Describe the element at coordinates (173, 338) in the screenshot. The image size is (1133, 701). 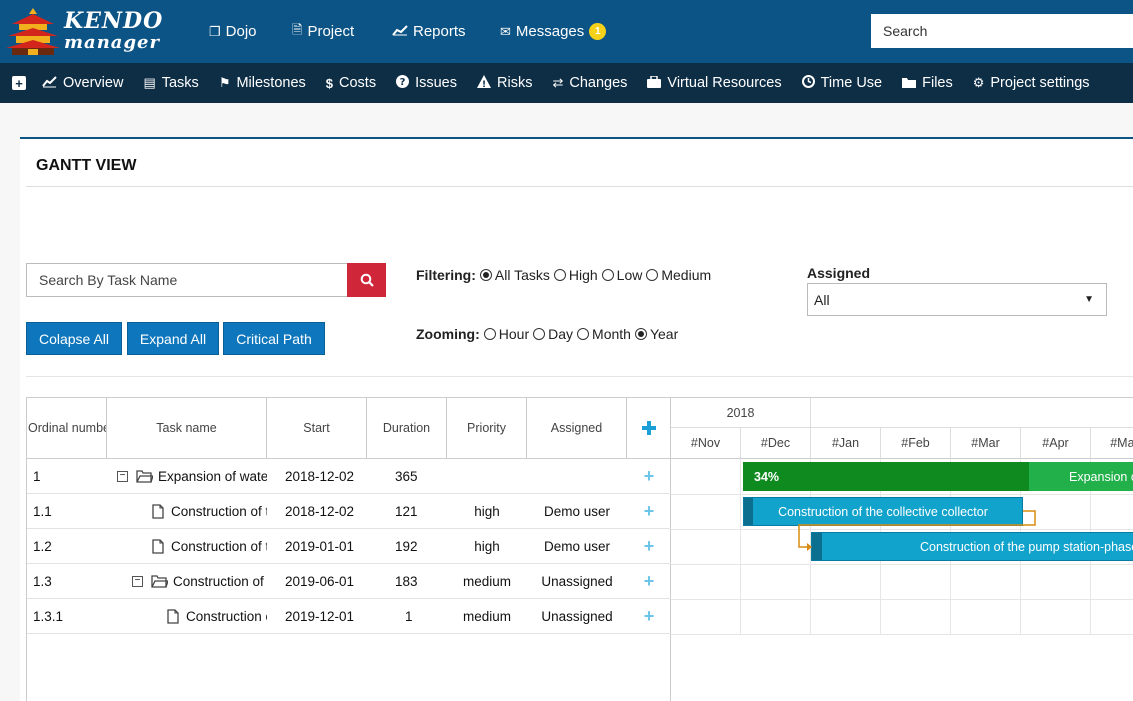
I see `expand-all-button: Expand All` at that location.